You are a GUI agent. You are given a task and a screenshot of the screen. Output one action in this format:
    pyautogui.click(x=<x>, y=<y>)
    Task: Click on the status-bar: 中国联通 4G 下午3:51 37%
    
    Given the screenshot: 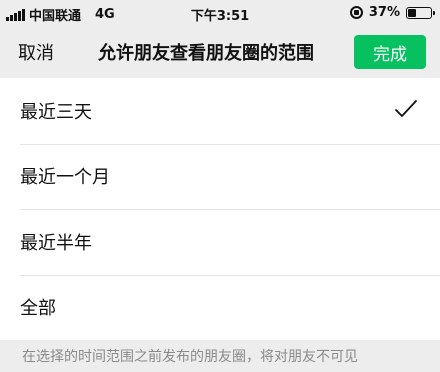 What is the action you would take?
    pyautogui.click(x=220, y=13)
    